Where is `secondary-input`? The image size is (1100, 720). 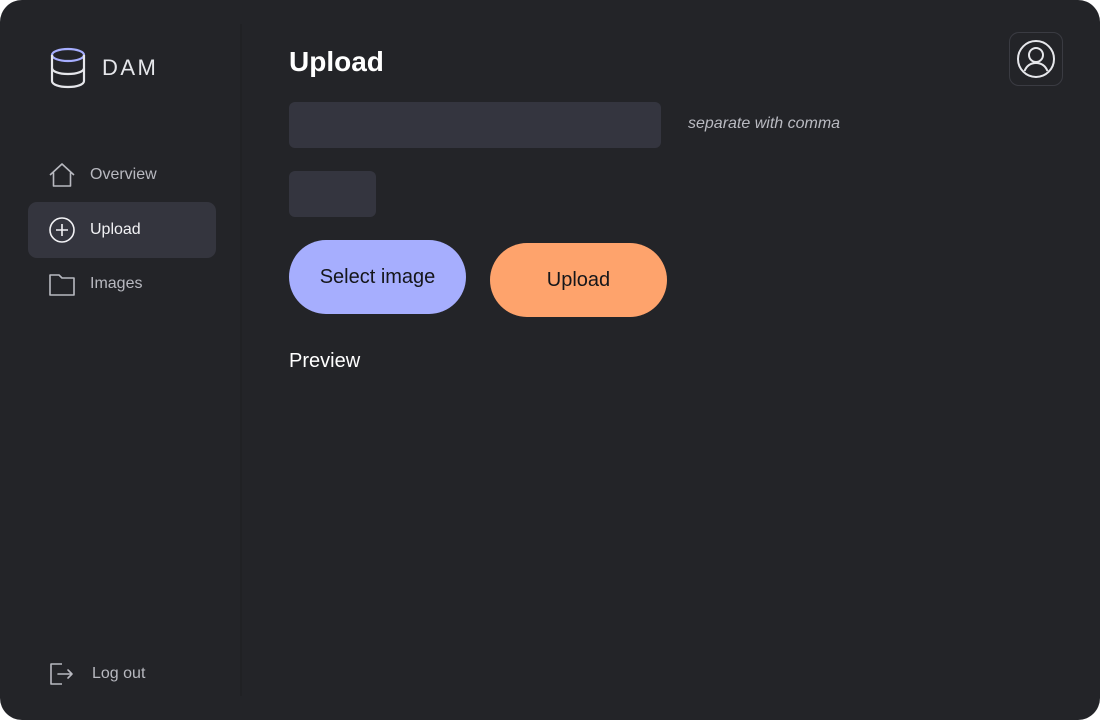
secondary-input is located at coordinates (332, 194).